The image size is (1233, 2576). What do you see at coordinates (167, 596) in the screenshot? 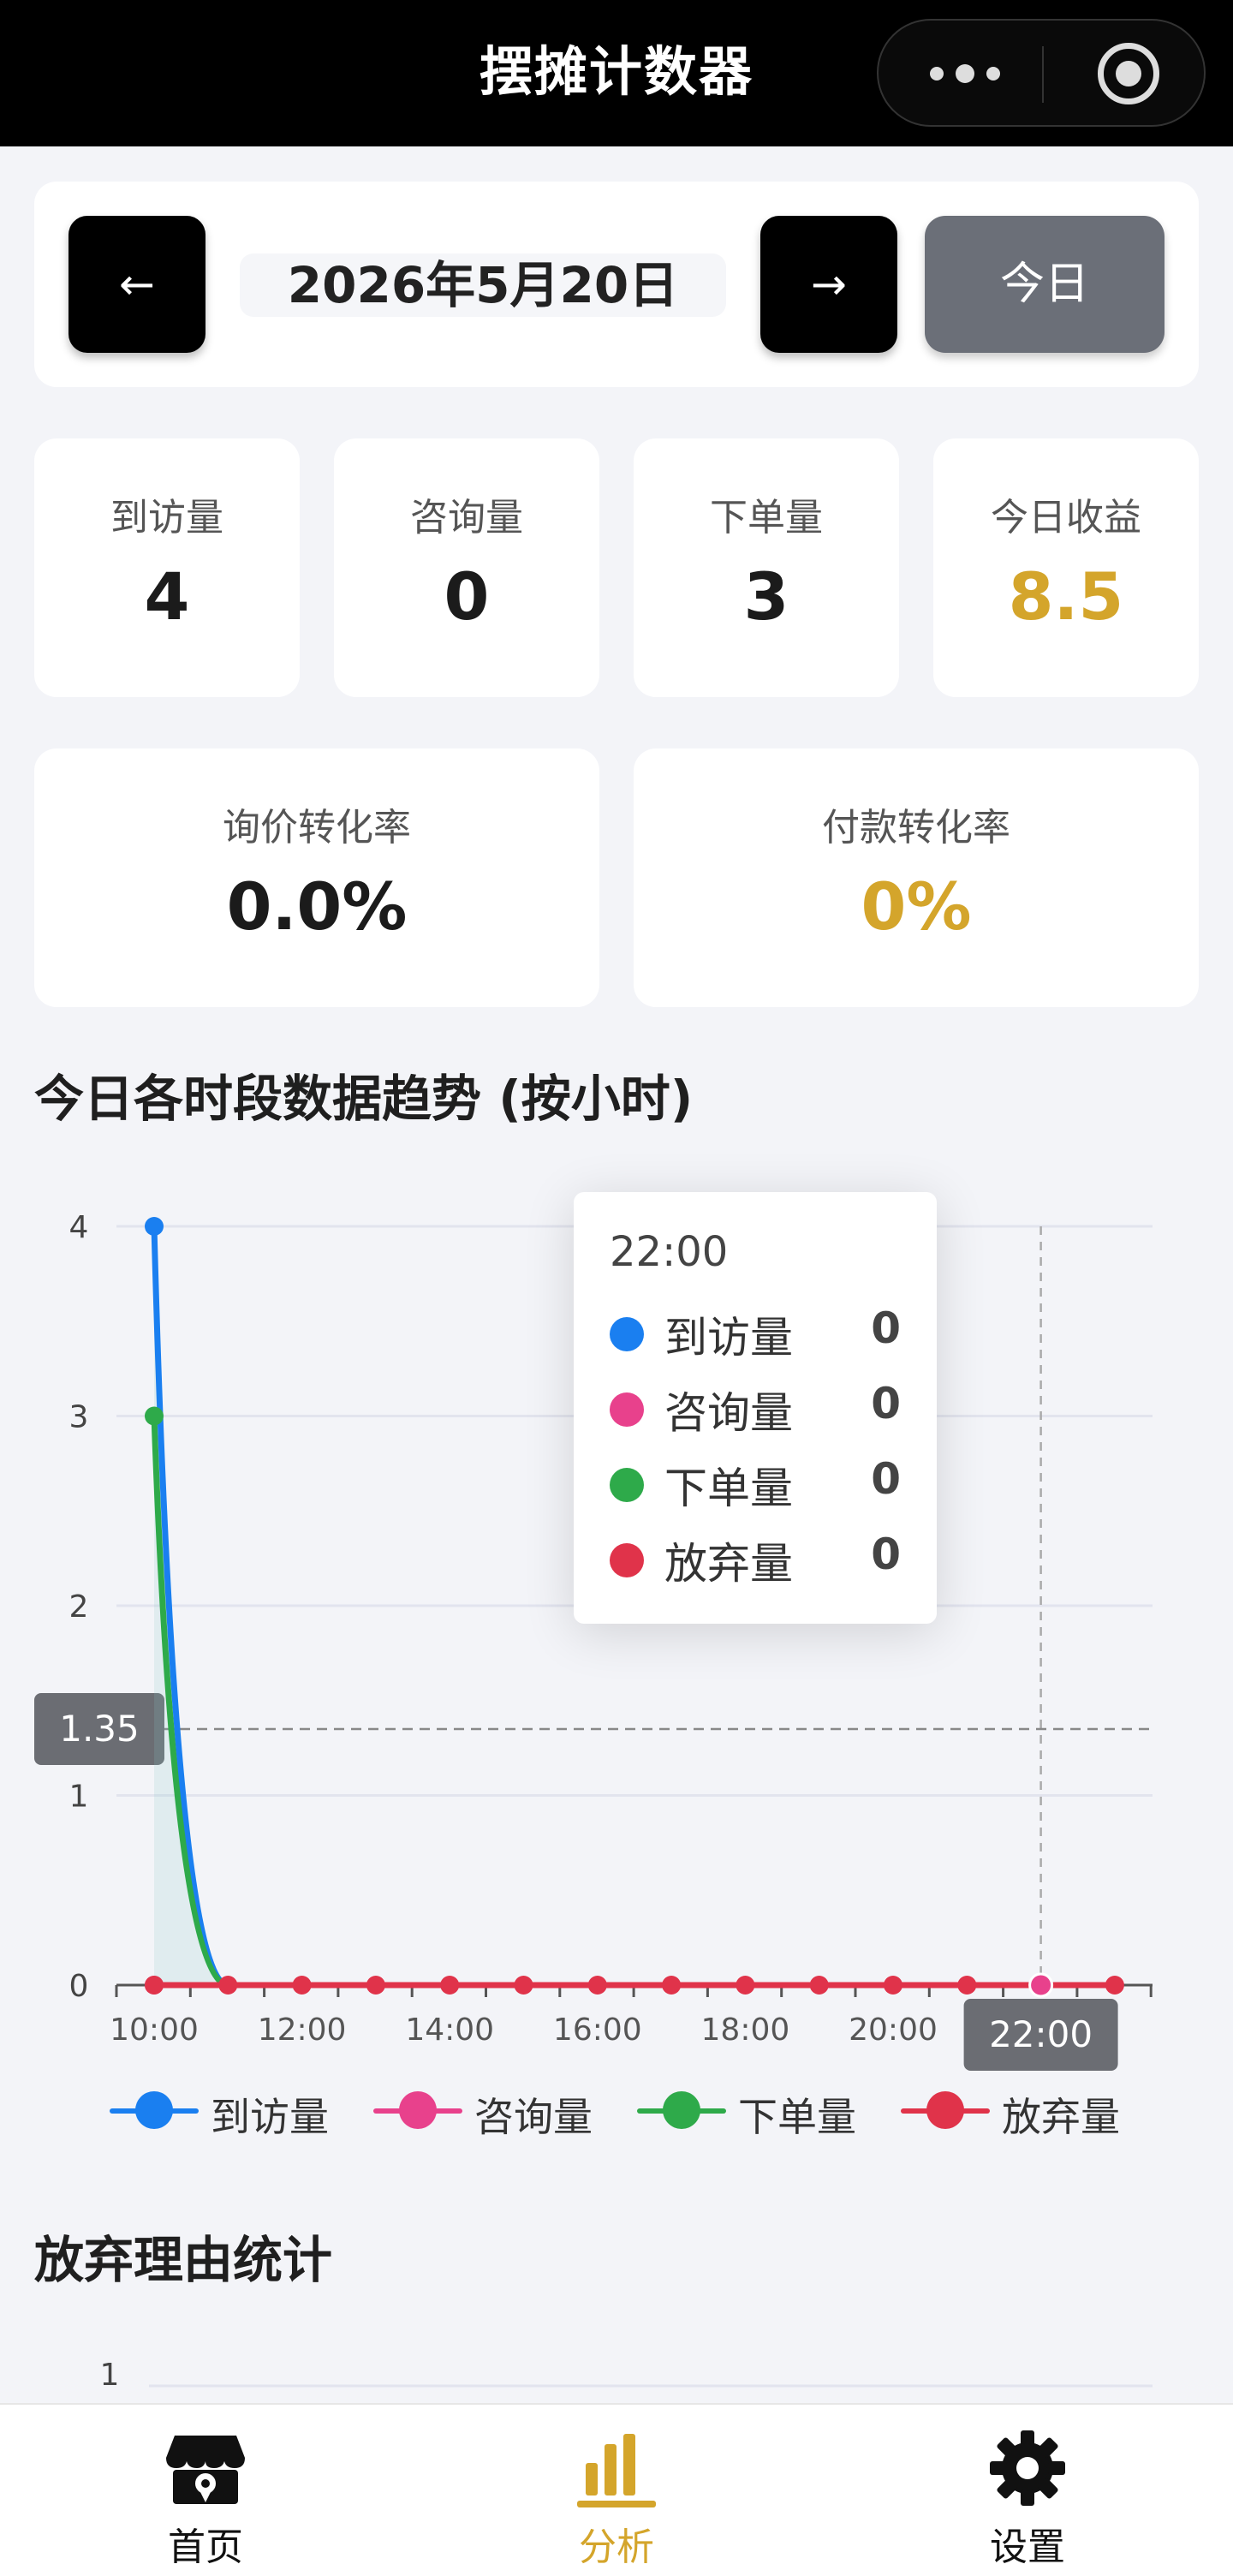
I see `stat-value: 4` at bounding box center [167, 596].